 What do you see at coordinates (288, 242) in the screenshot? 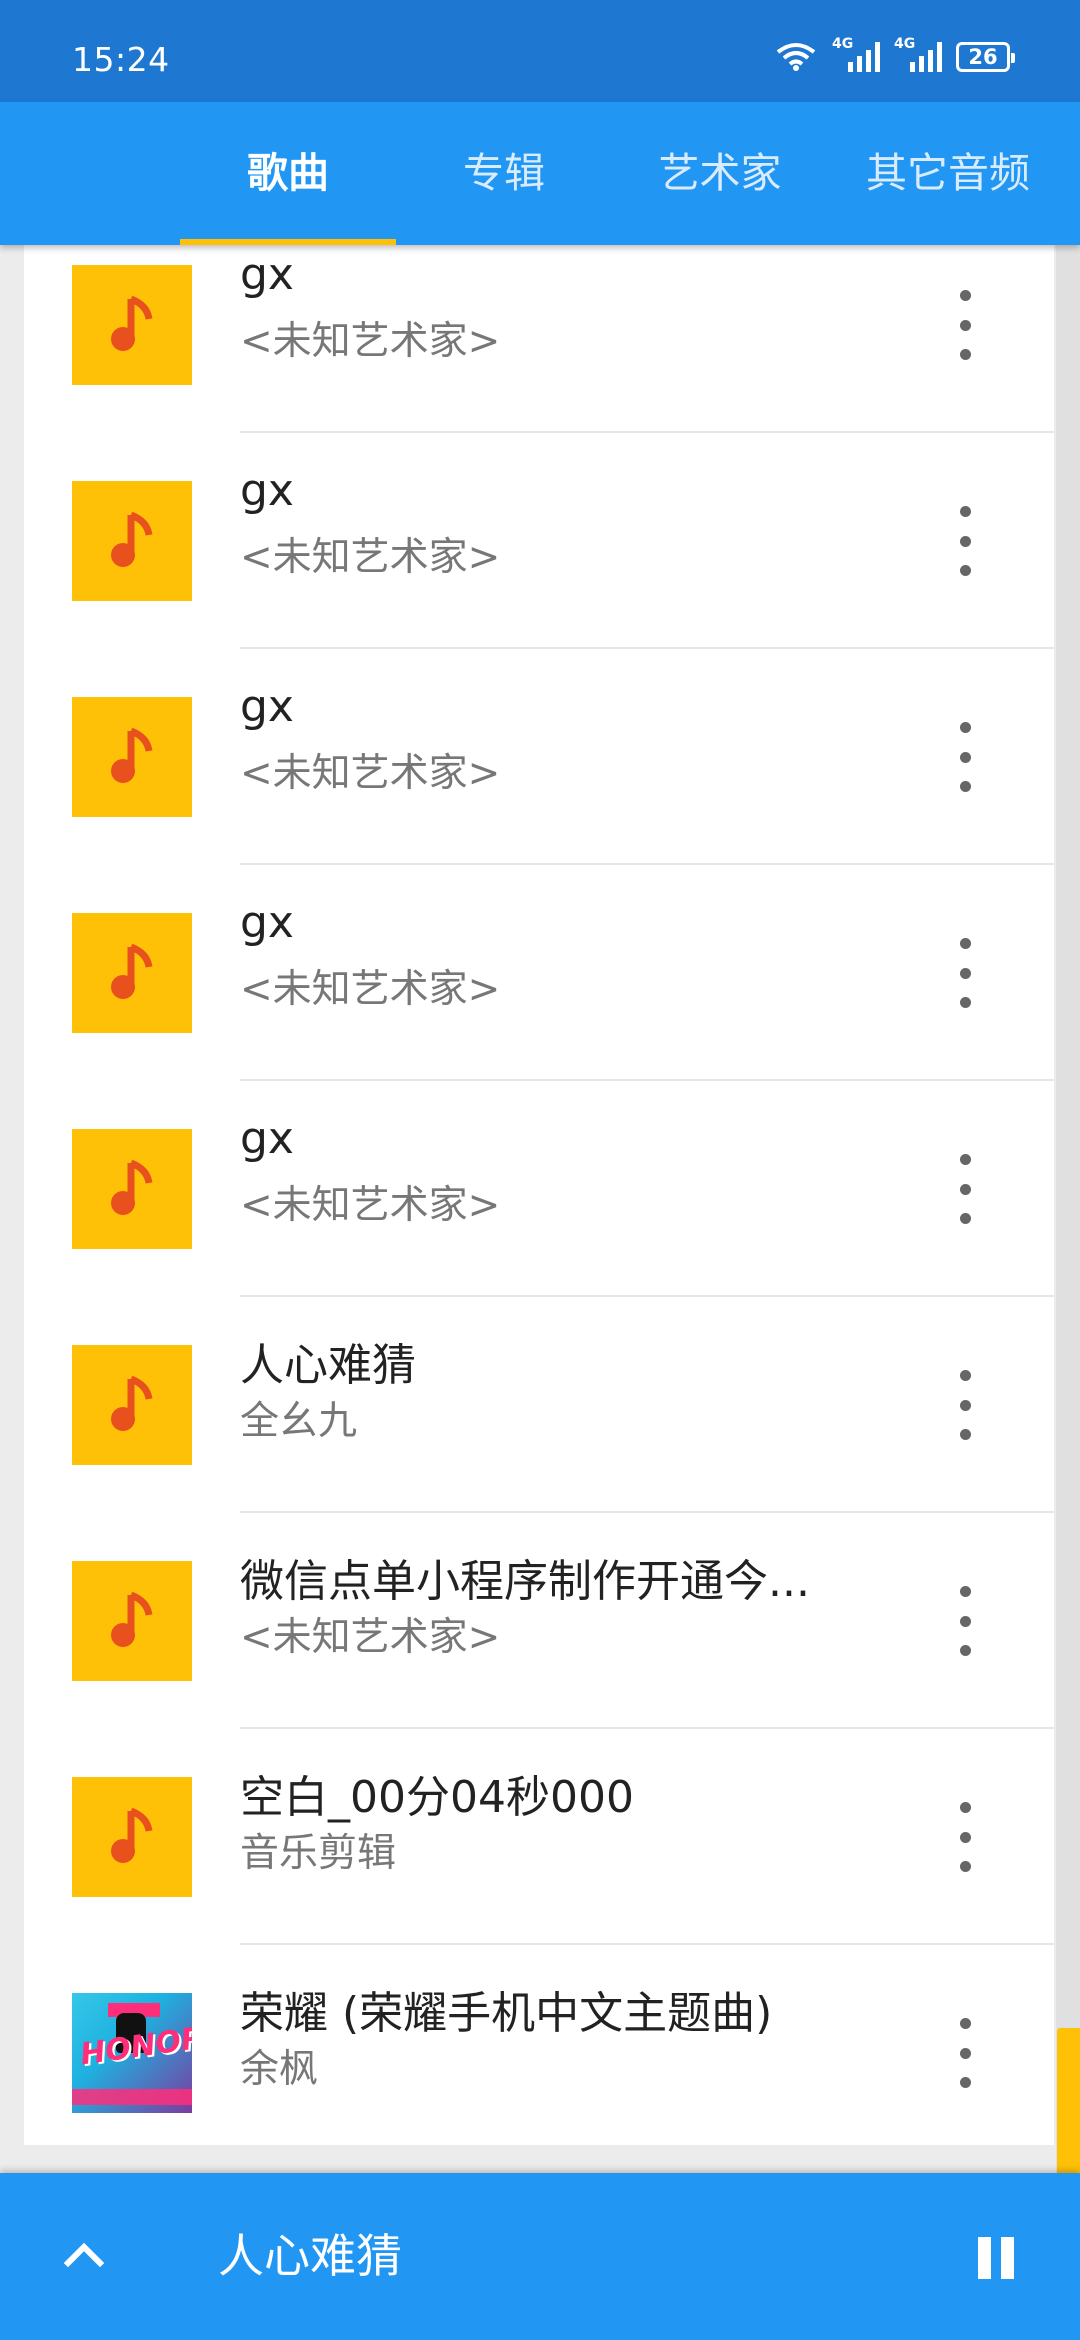
I see `tab-indicator` at bounding box center [288, 242].